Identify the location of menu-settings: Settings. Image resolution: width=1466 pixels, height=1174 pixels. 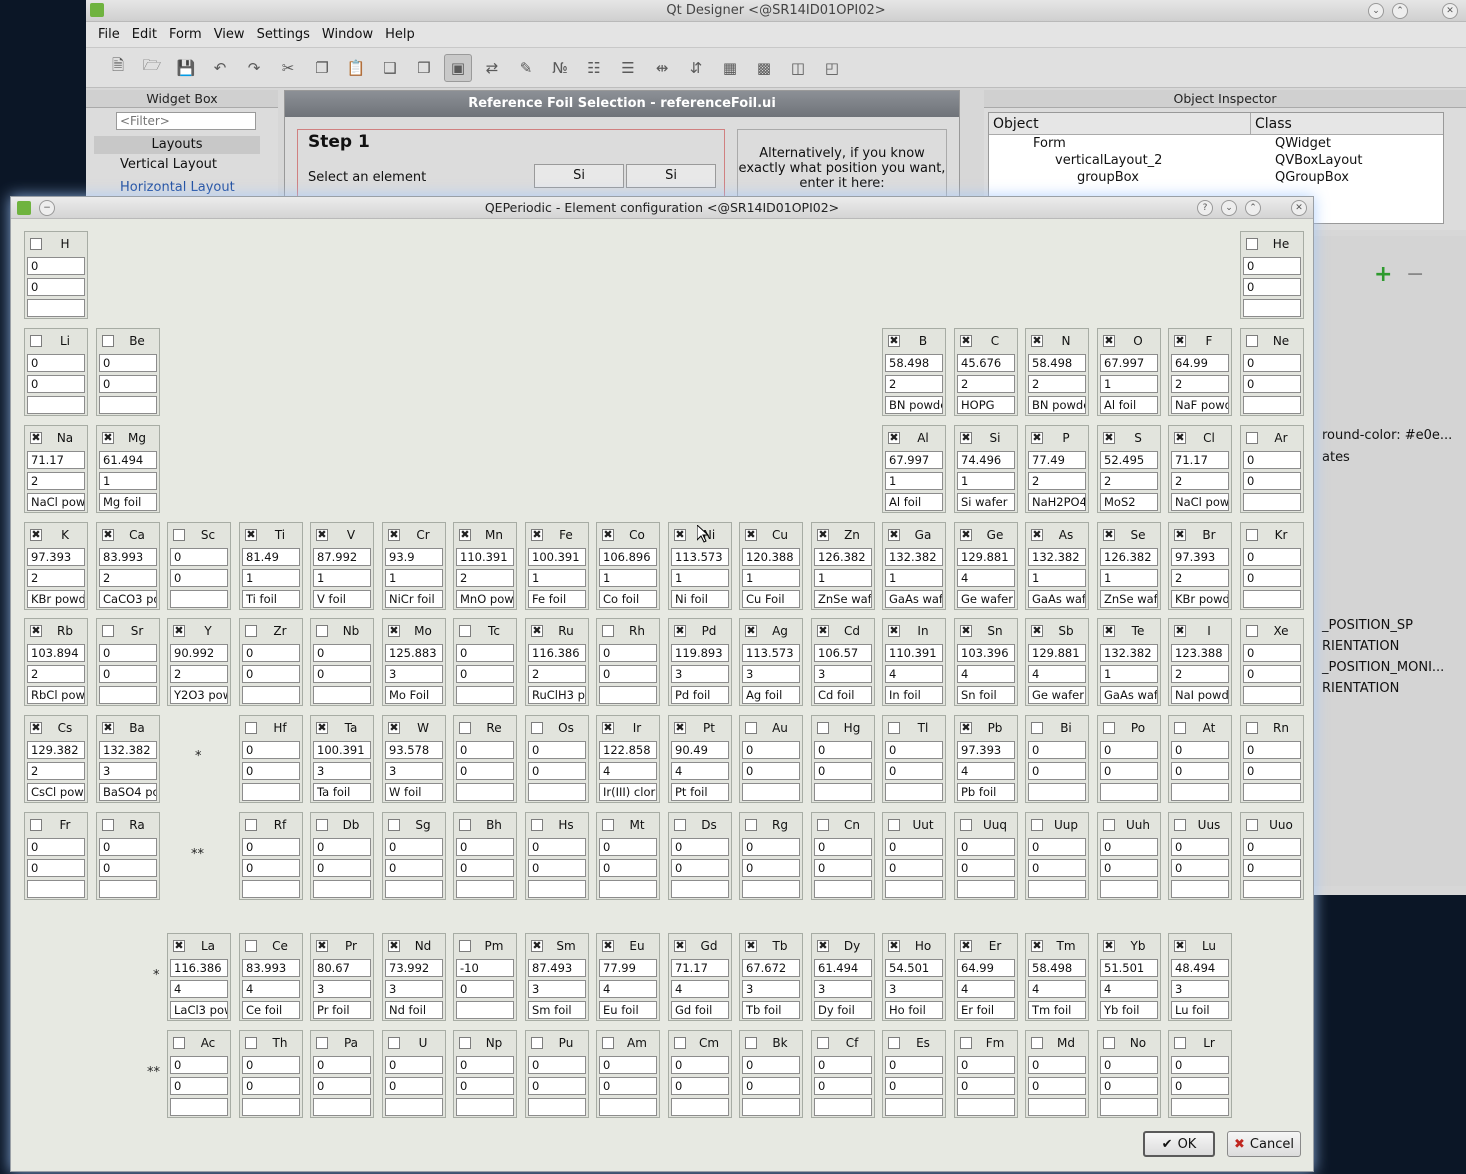
(283, 34).